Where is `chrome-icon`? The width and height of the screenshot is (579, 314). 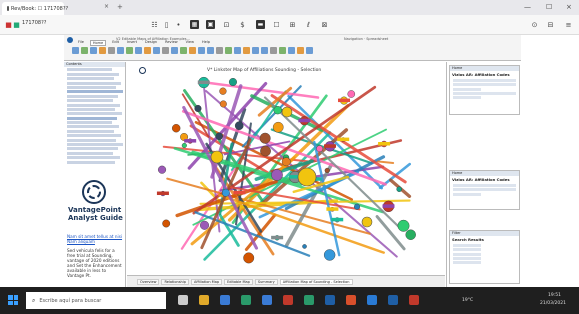
chrome-icon is located at coordinates (351, 300).